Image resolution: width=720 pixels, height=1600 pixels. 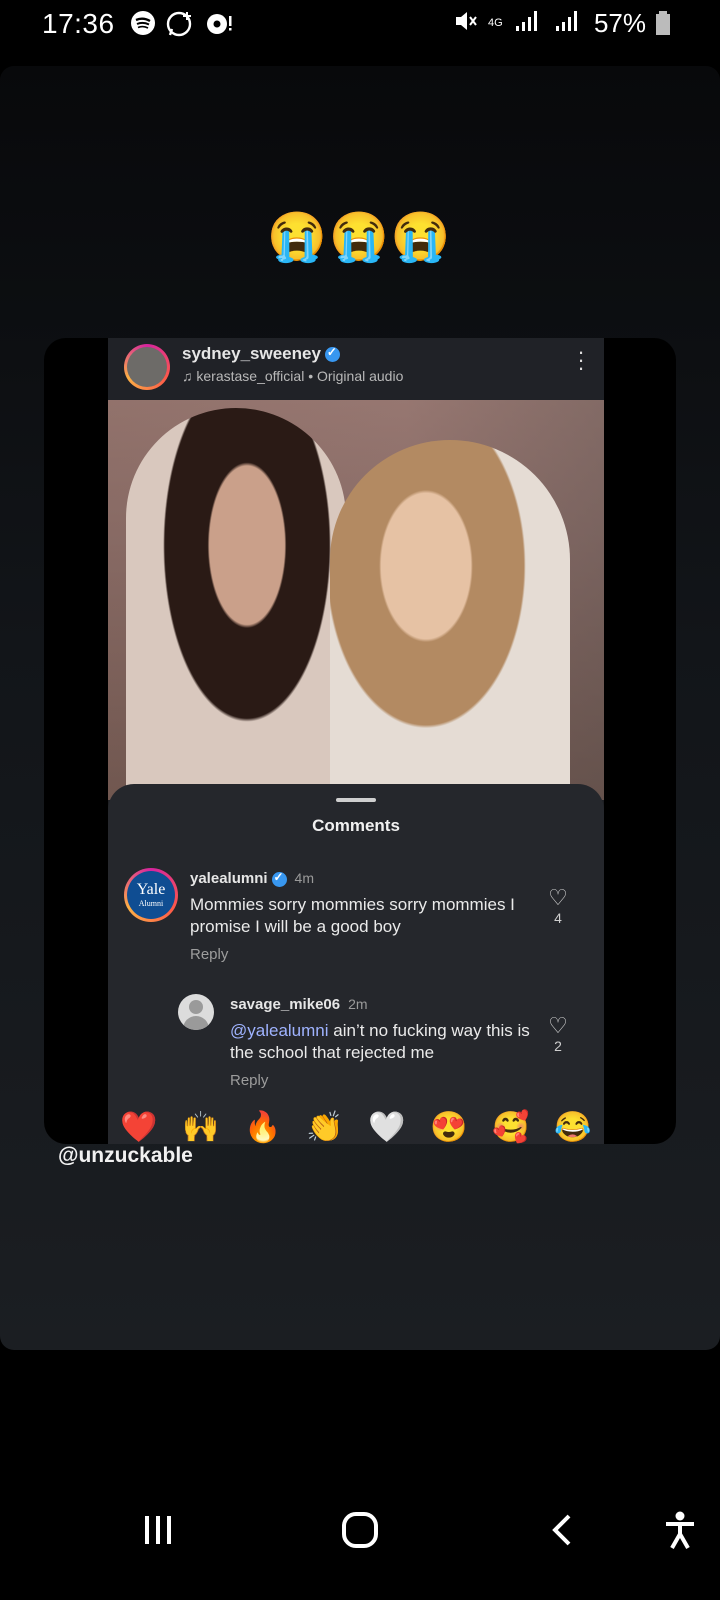 I want to click on mention-link: @yalealumni, so click(x=279, y=1030).